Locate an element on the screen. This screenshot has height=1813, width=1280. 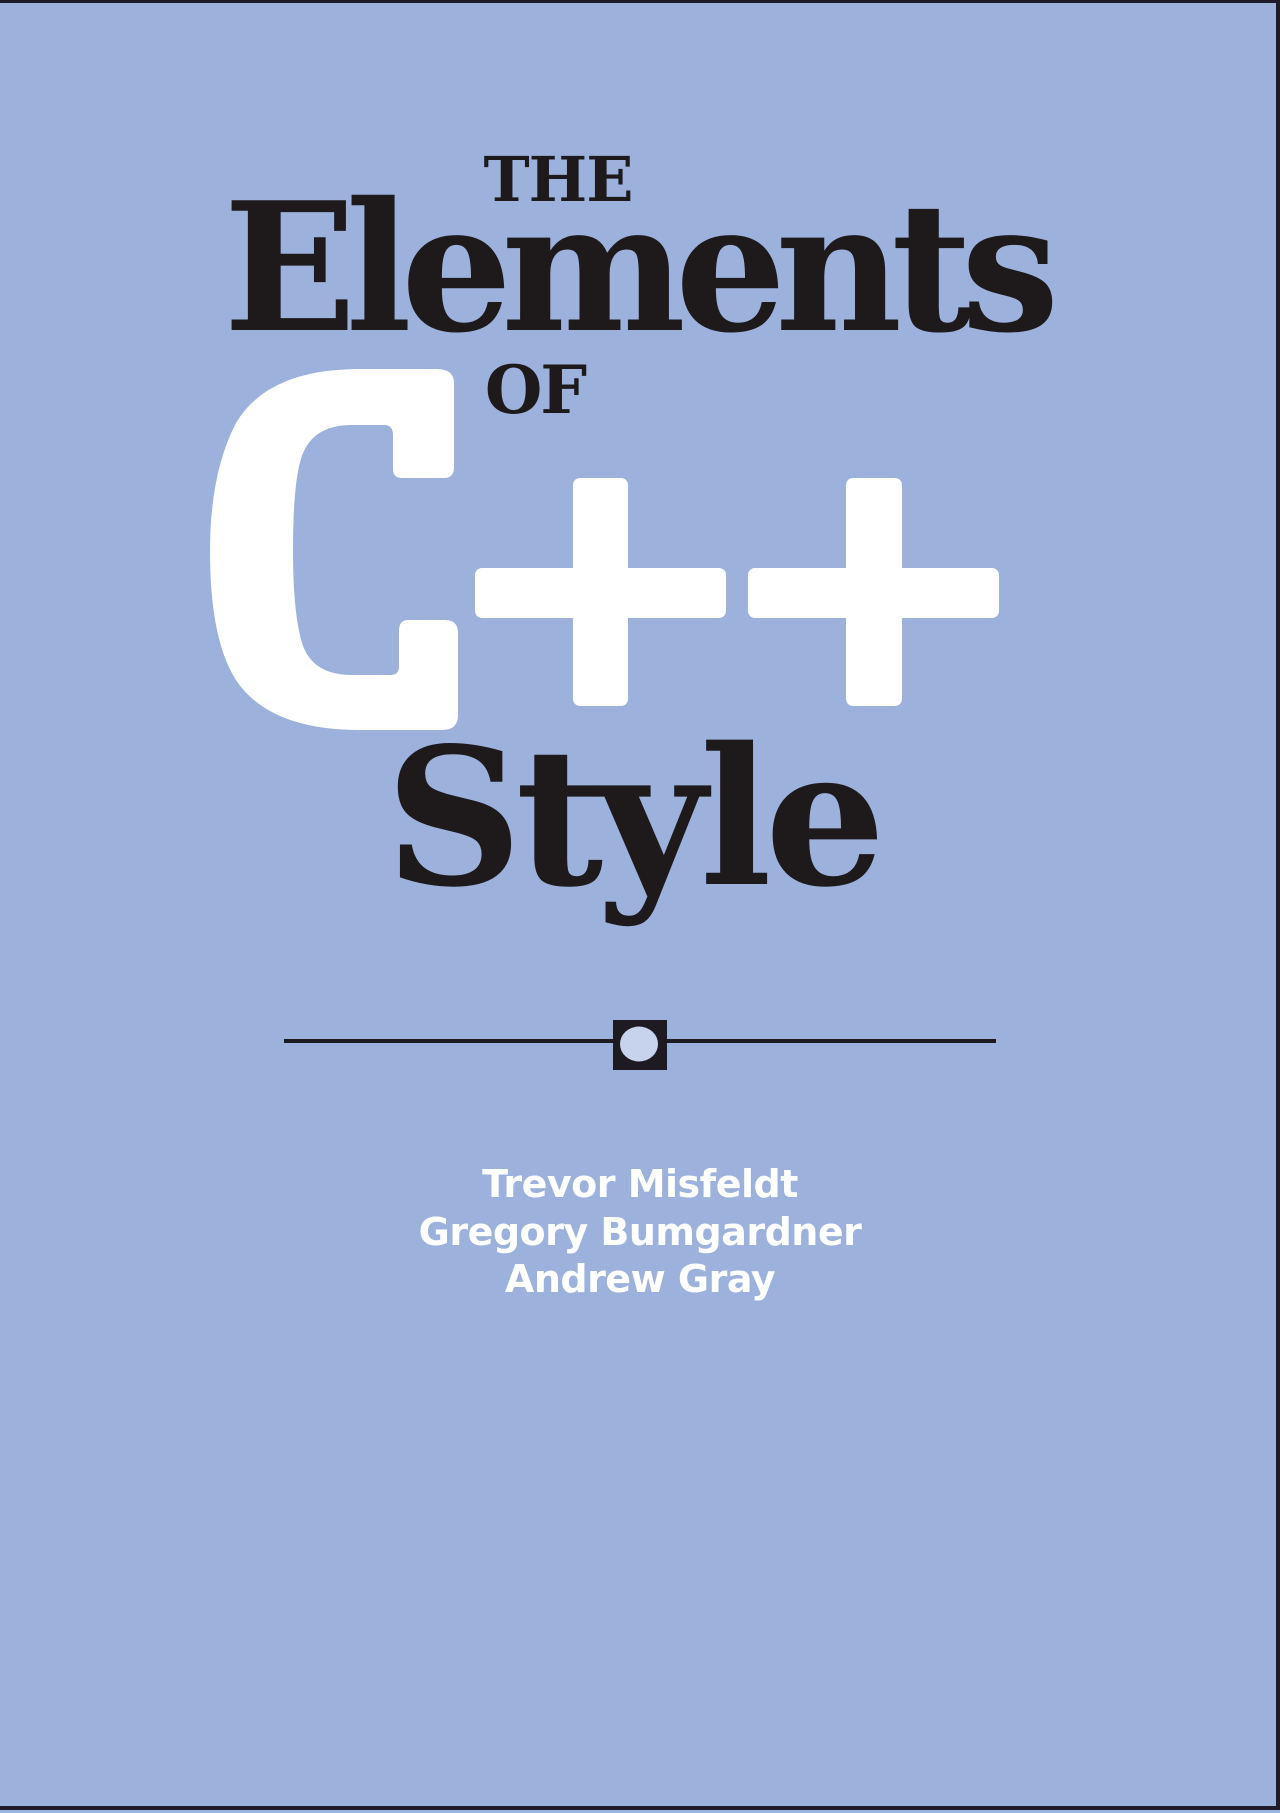
cpp-plus-1-vertical is located at coordinates (600, 592).